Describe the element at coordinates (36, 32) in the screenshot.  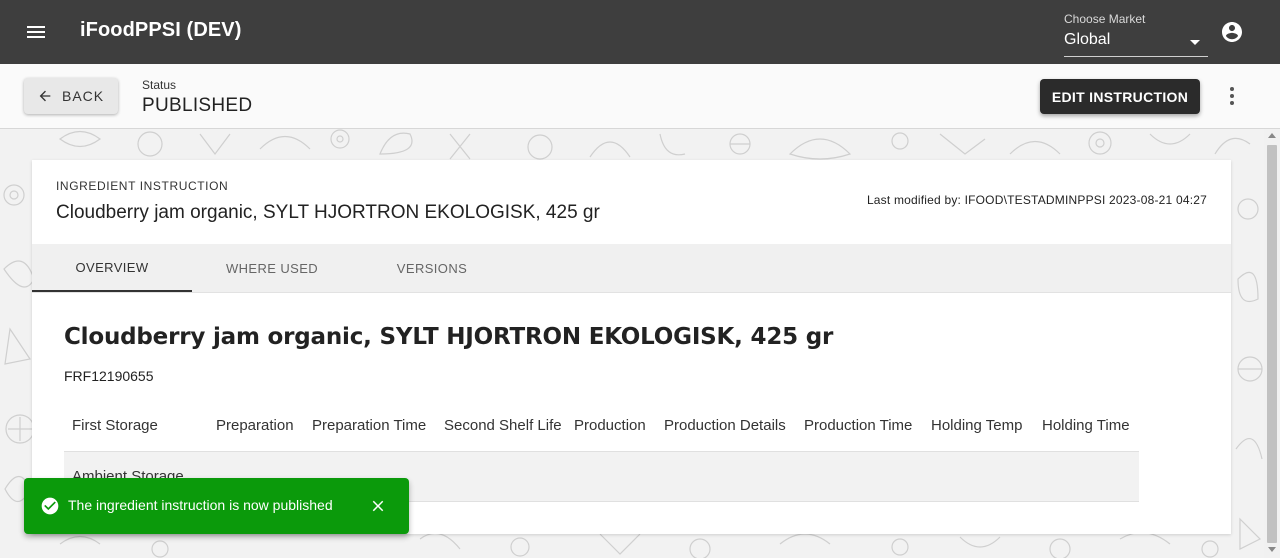
I see `menu-icon` at that location.